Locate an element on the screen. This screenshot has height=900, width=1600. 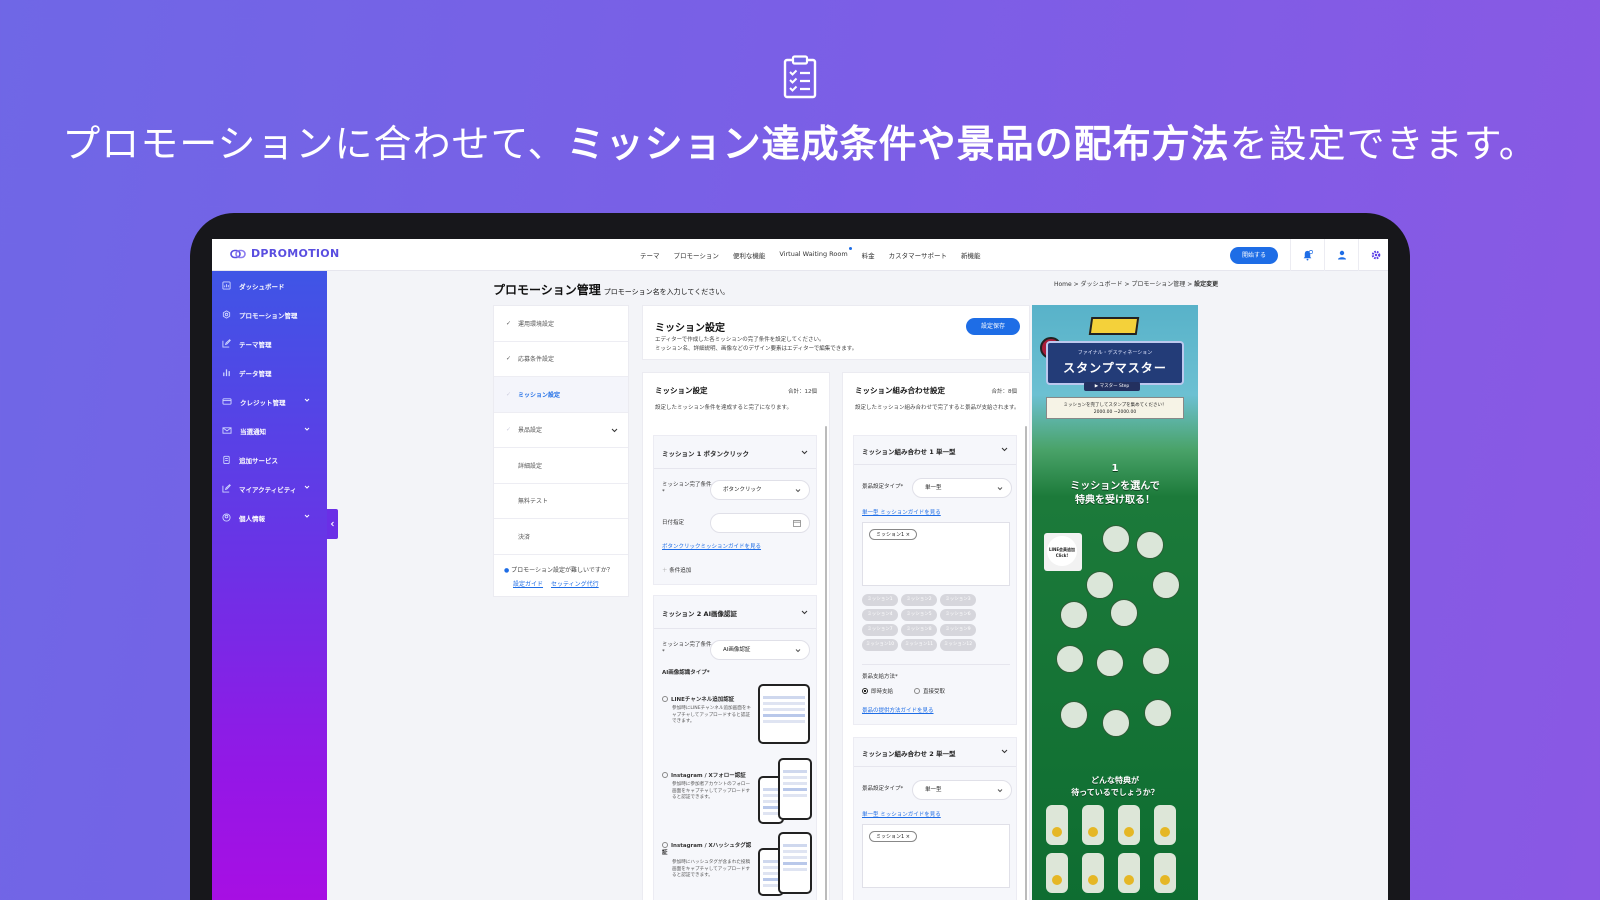
ai-option-line: LINEチャンネル追加認証 is located at coordinates (698, 700).